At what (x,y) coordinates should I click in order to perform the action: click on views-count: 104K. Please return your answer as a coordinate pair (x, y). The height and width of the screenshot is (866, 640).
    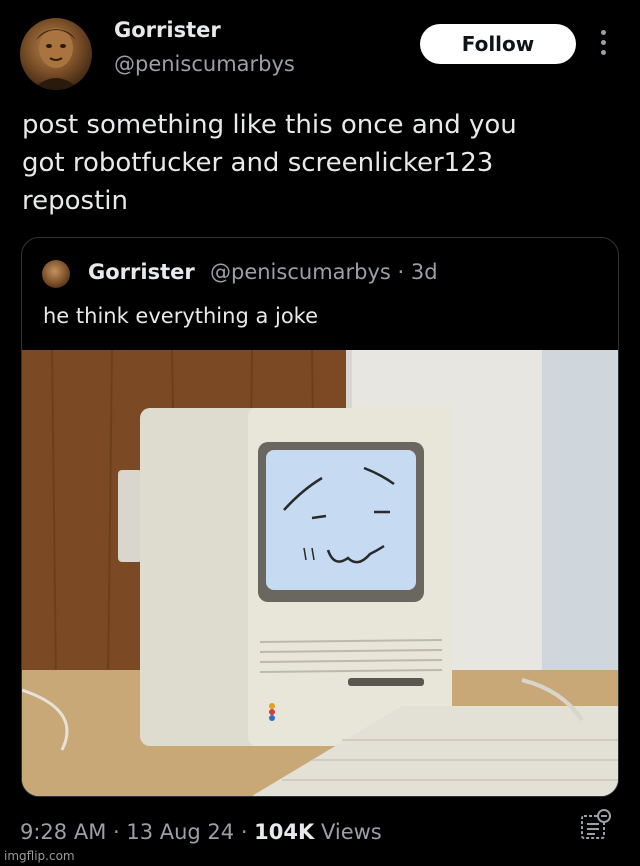
    Looking at the image, I should click on (284, 832).